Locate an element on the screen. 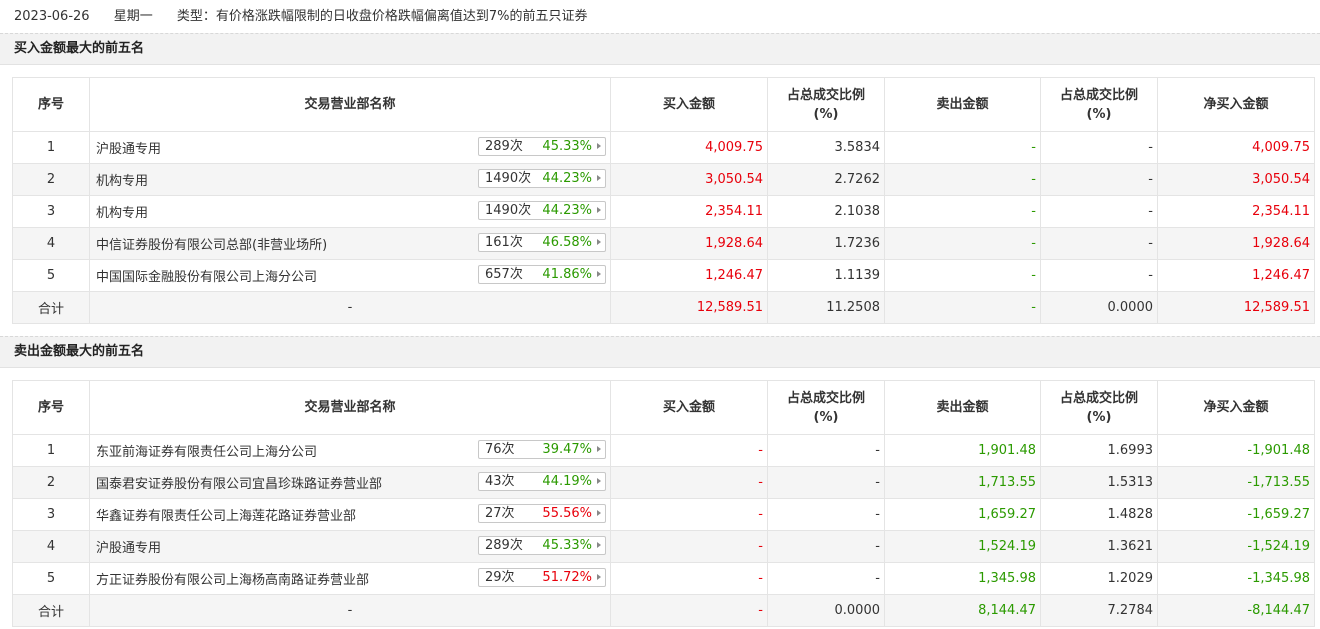 This screenshot has height=629, width=1320. sell-amount: 1,901.48 is located at coordinates (962, 450).